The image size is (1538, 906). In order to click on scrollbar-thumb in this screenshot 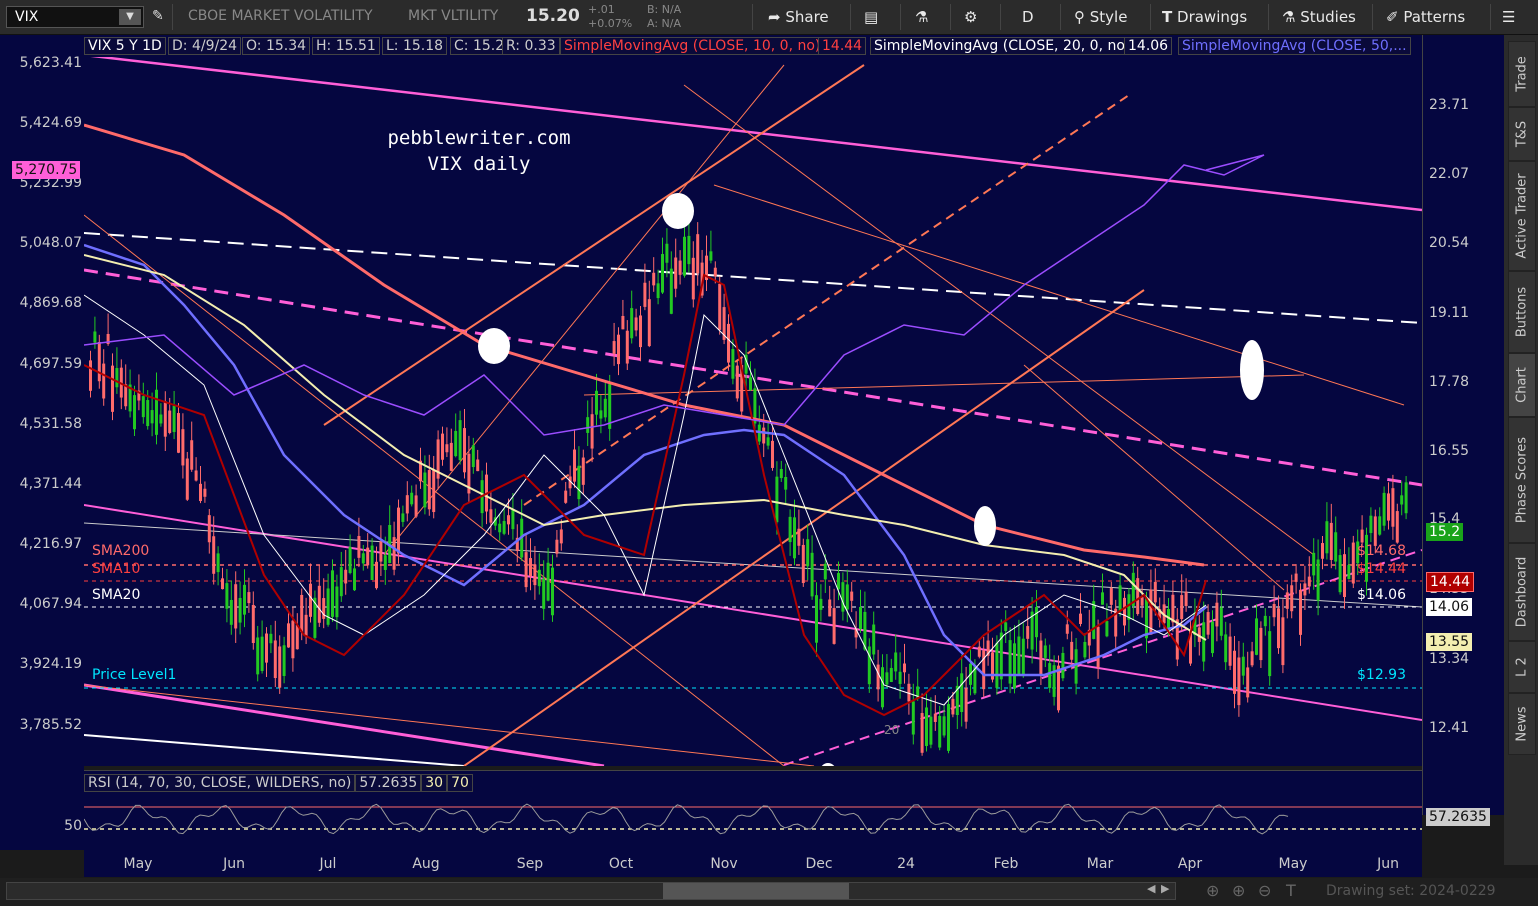, I will do `click(756, 891)`.